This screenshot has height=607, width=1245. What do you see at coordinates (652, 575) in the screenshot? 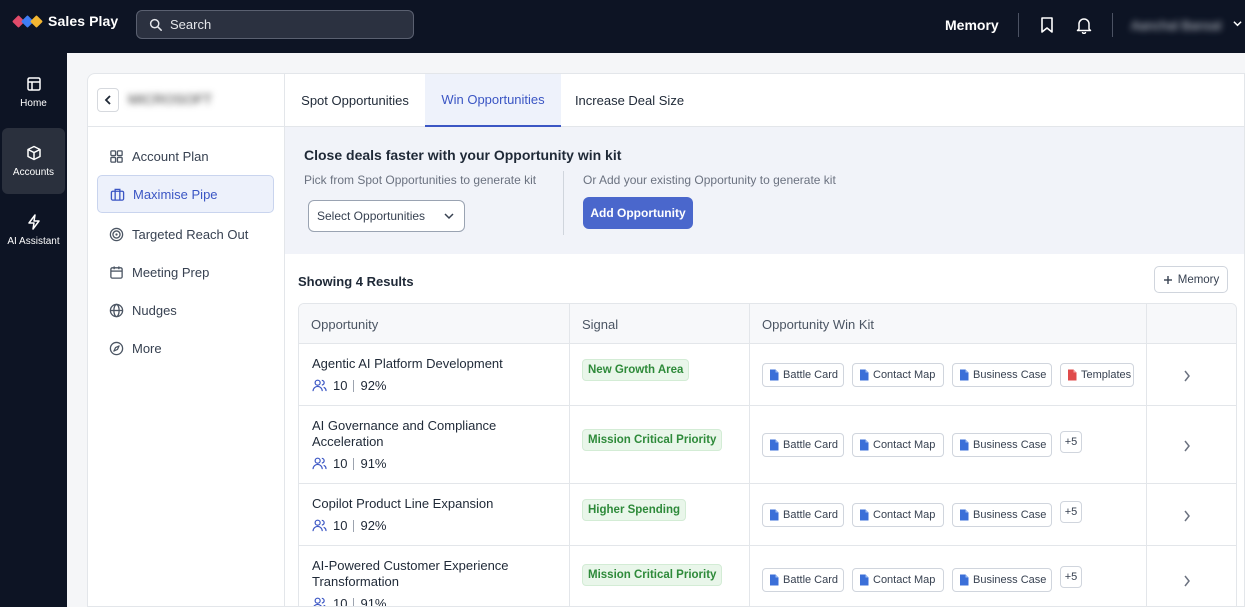
I see `signal-badge: Mission Critical Priority` at bounding box center [652, 575].